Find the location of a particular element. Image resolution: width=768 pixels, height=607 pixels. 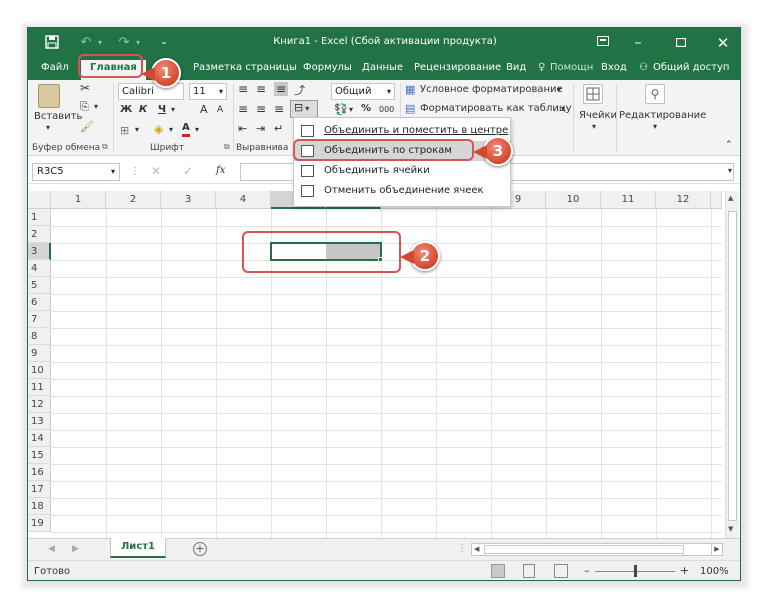

horizontal-scrollbar: ◀ is located at coordinates (593, 549).